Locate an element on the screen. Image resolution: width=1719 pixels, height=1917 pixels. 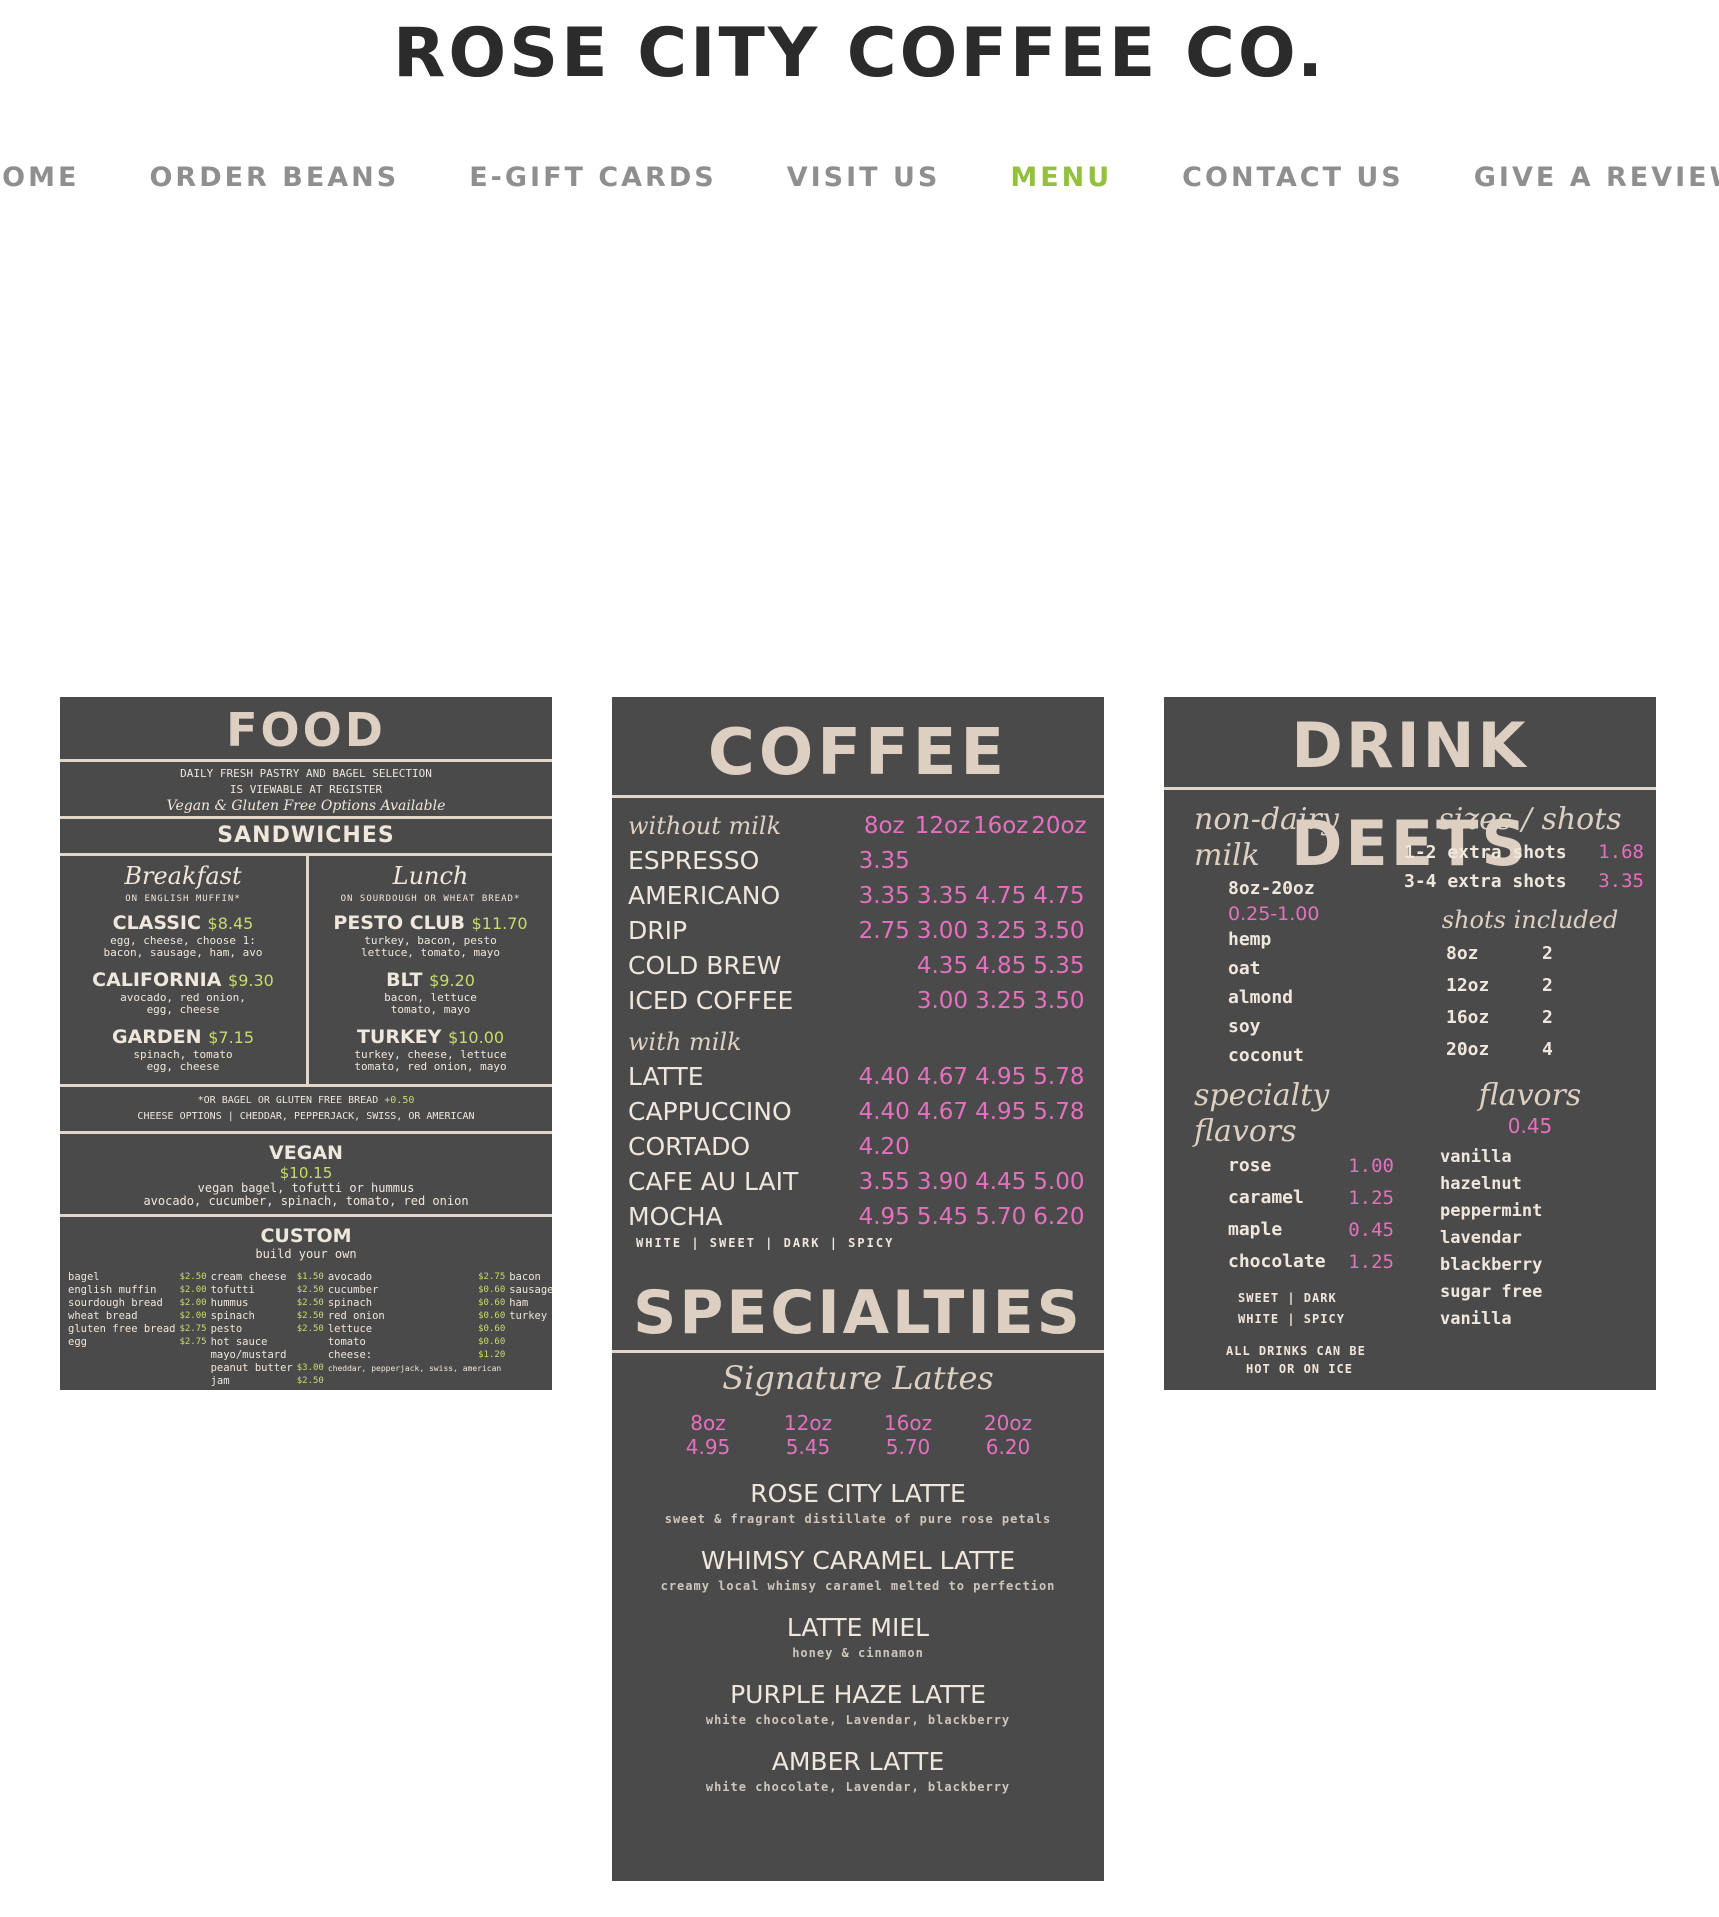
shots-title: shots included is located at coordinates (1530, 920).